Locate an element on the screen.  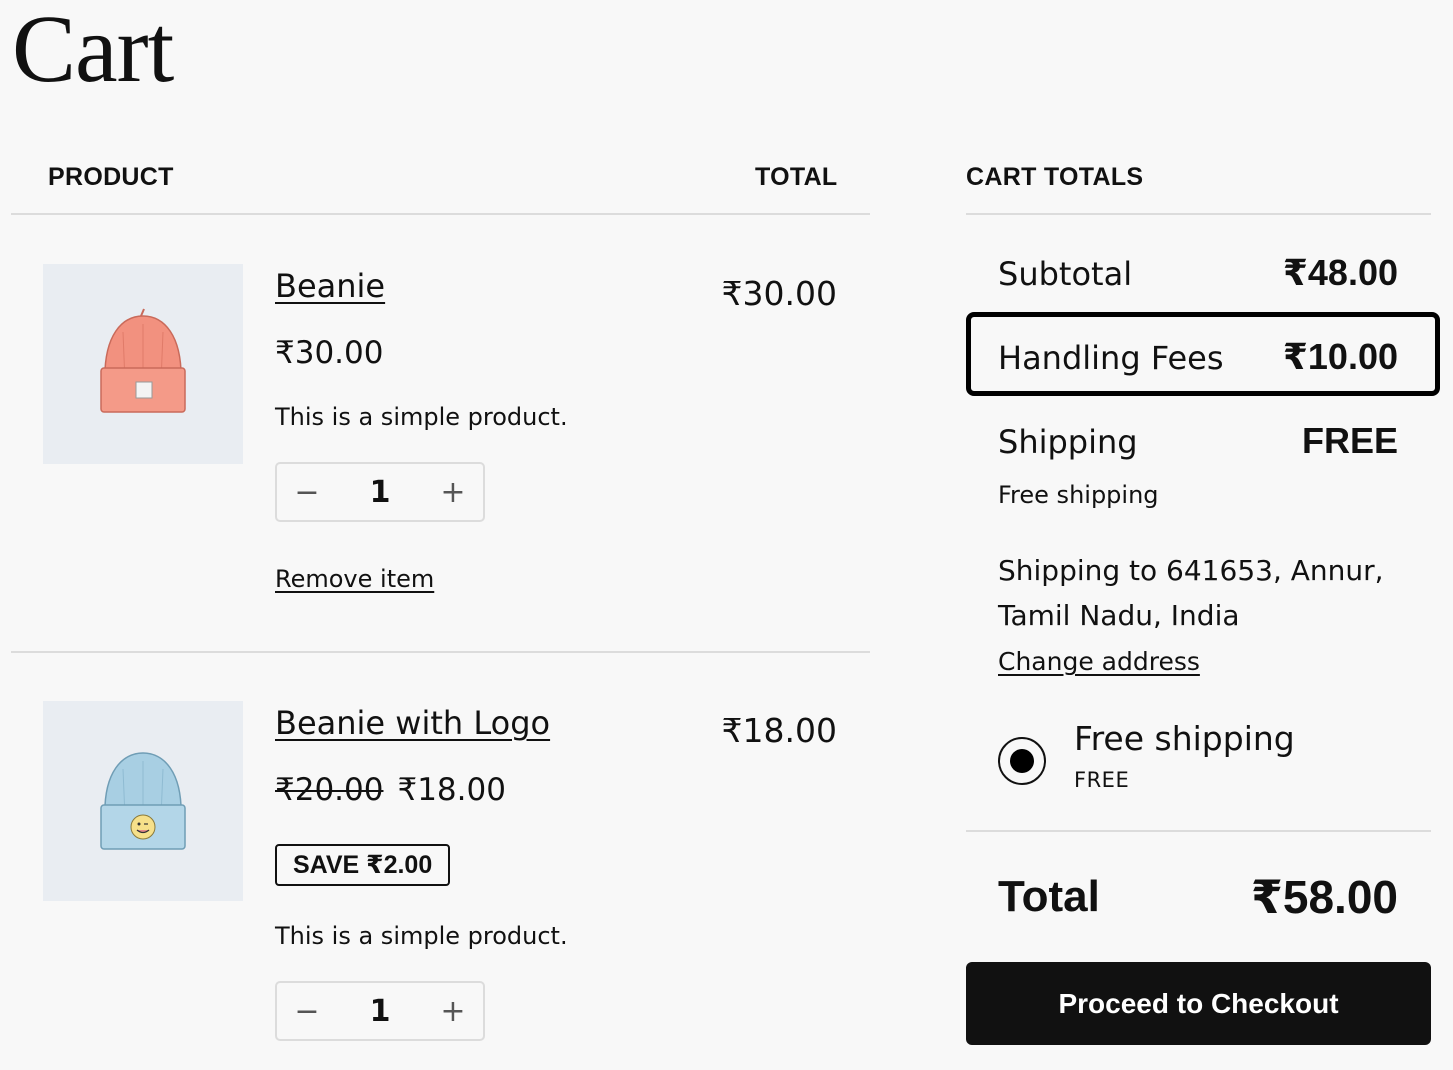
shipping-label: Shipping is located at coordinates (1068, 442).